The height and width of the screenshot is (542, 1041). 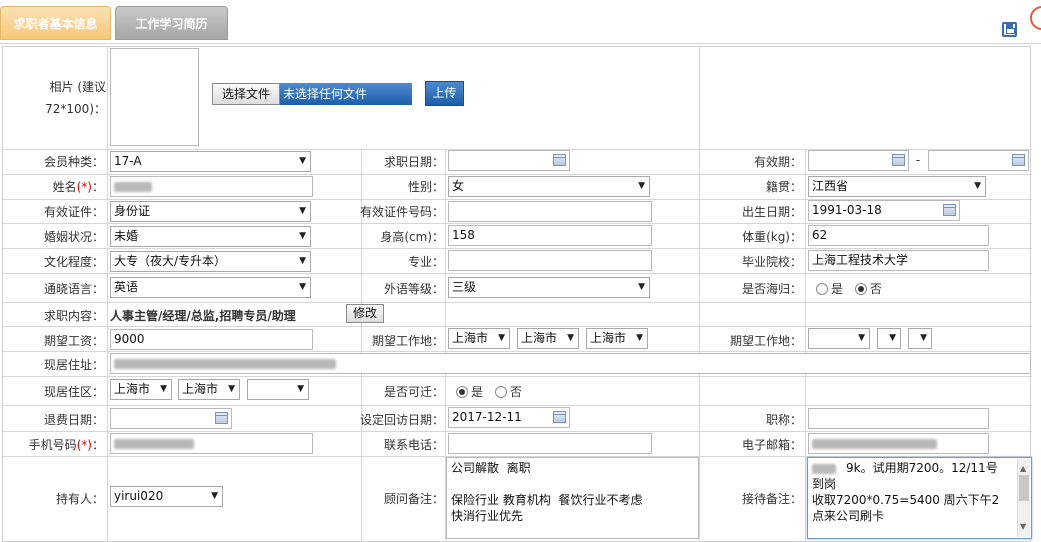 I want to click on id-type-label: 有效证件：, so click(x=73, y=212).